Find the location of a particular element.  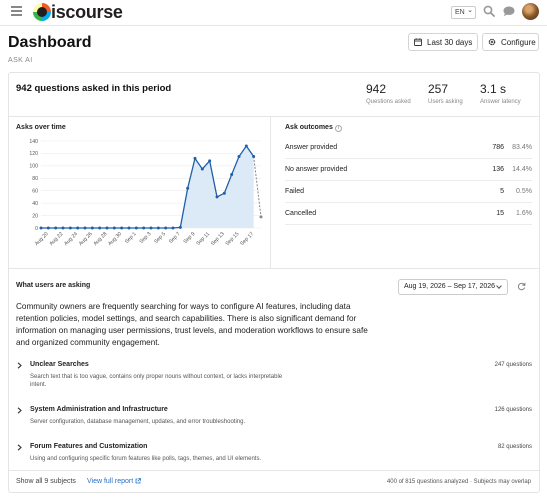

stat-answer-latency: 3.1 s Answer latency is located at coordinates (500, 93).